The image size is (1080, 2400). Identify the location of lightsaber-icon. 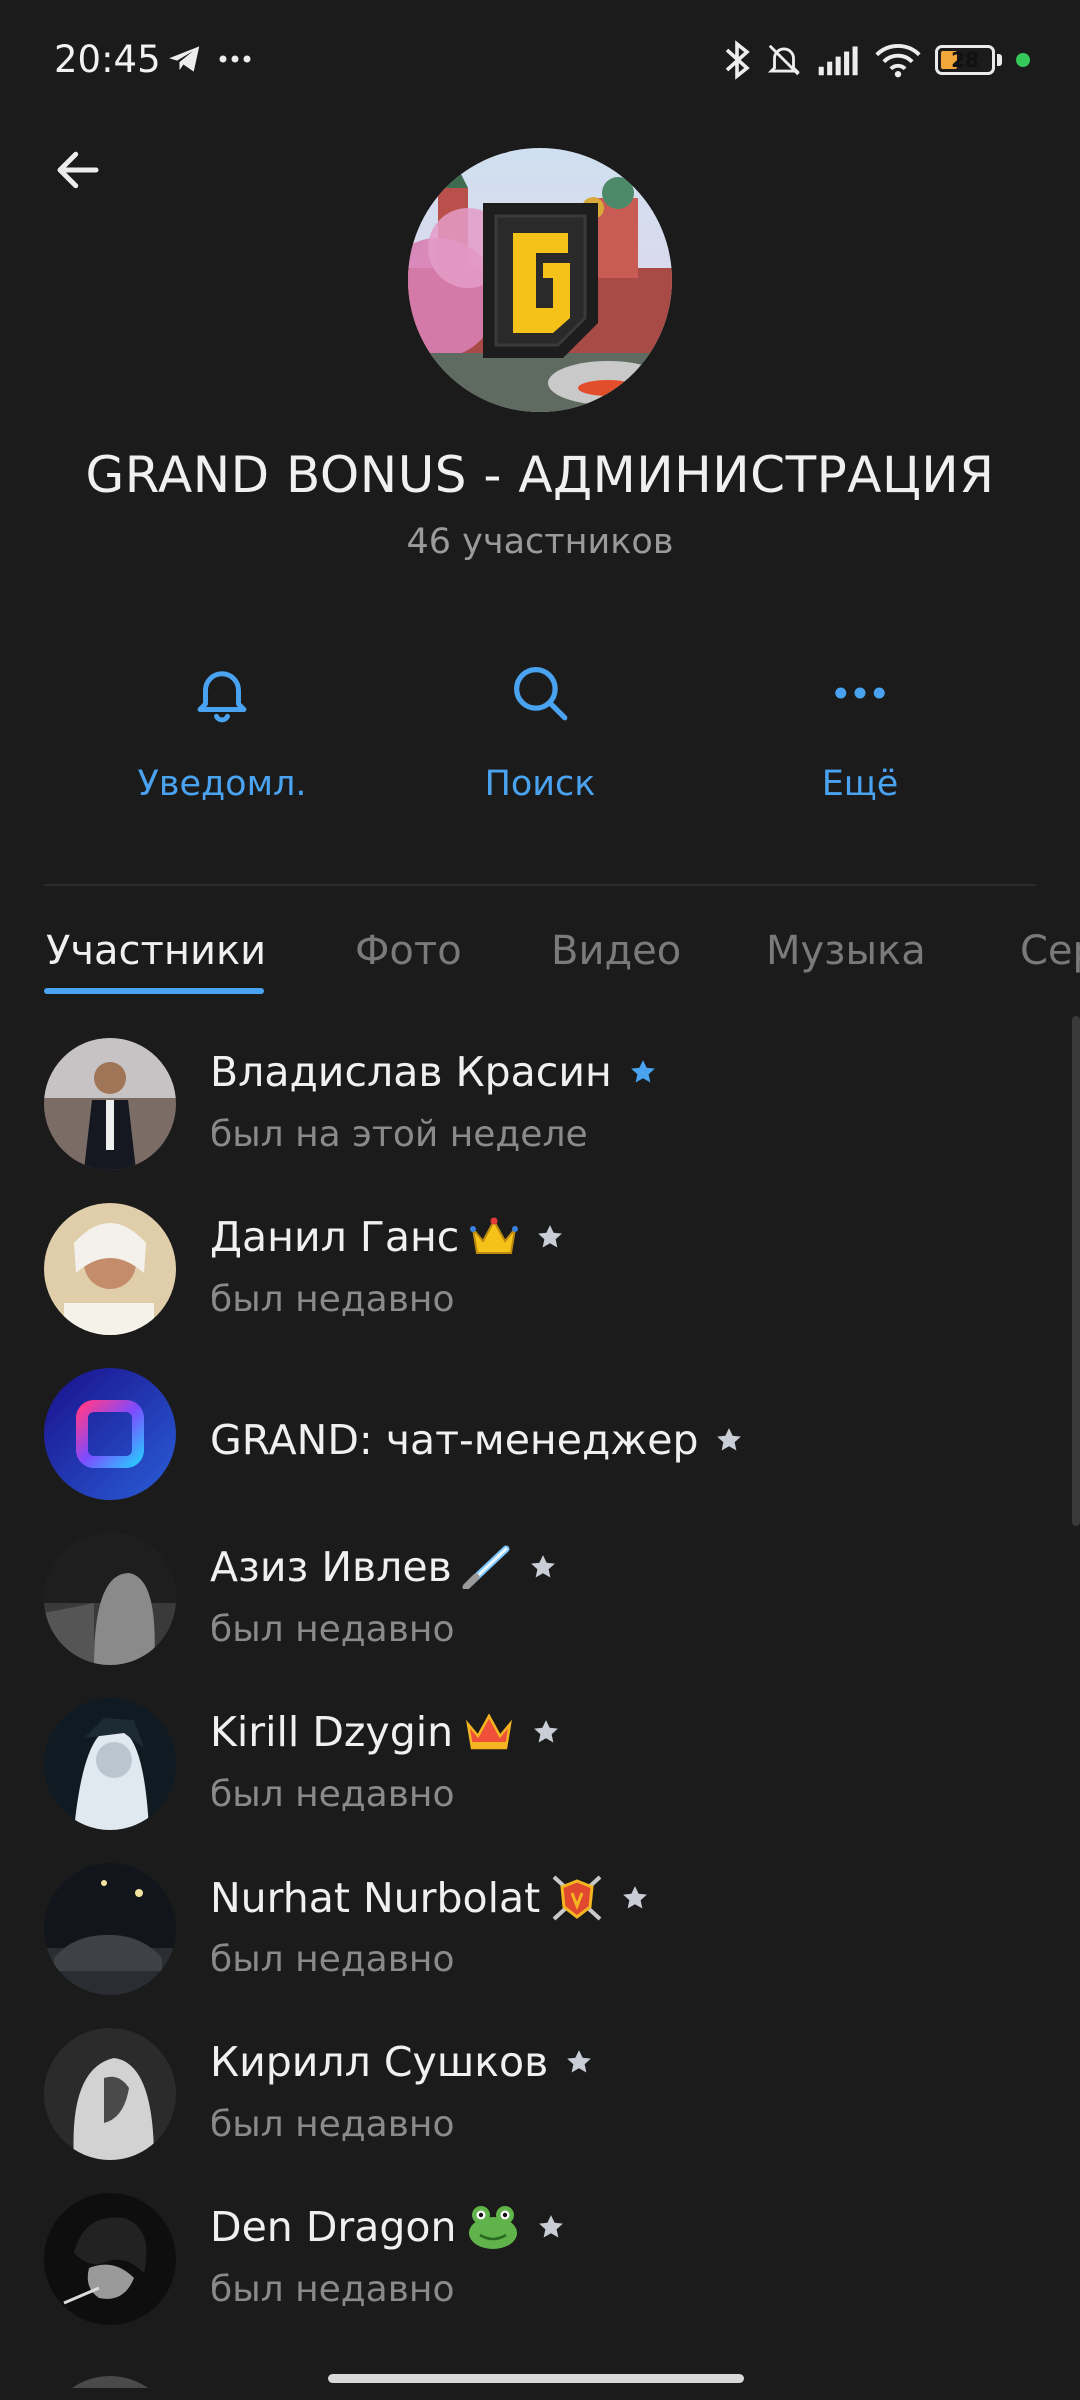
(486, 1567).